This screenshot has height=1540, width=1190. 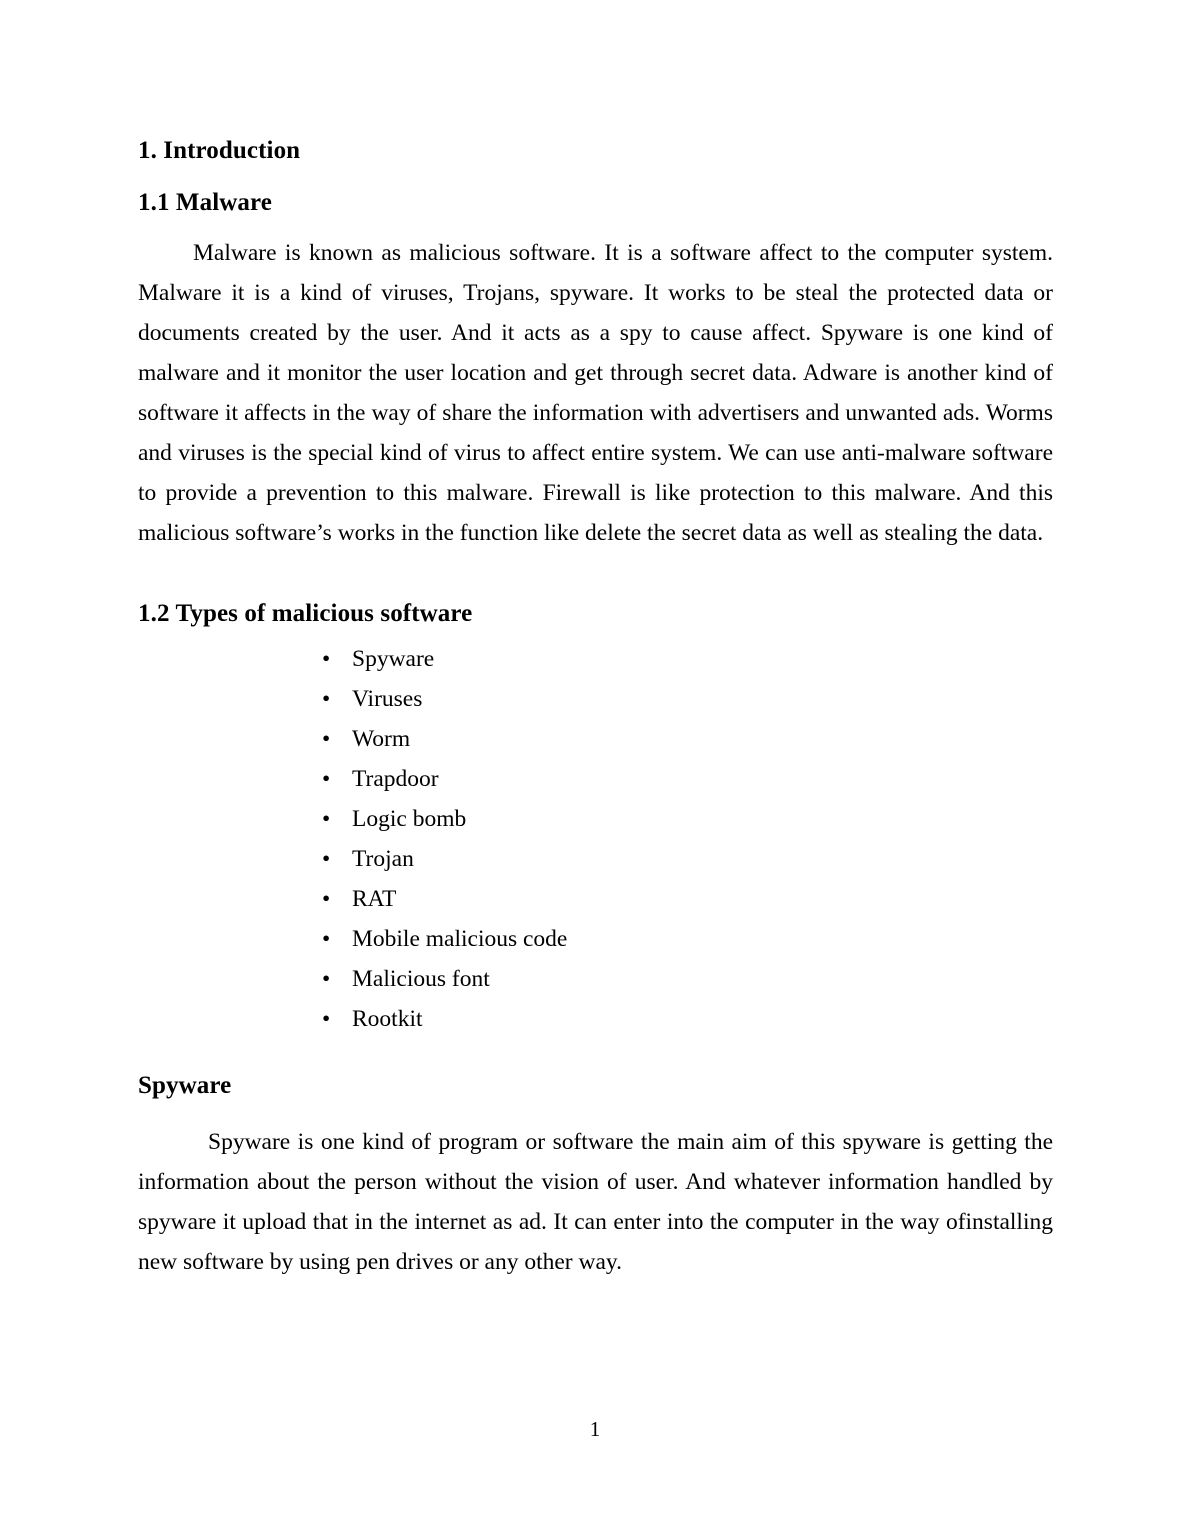 I want to click on list-item: • Mobile malicious code, so click(x=595, y=939).